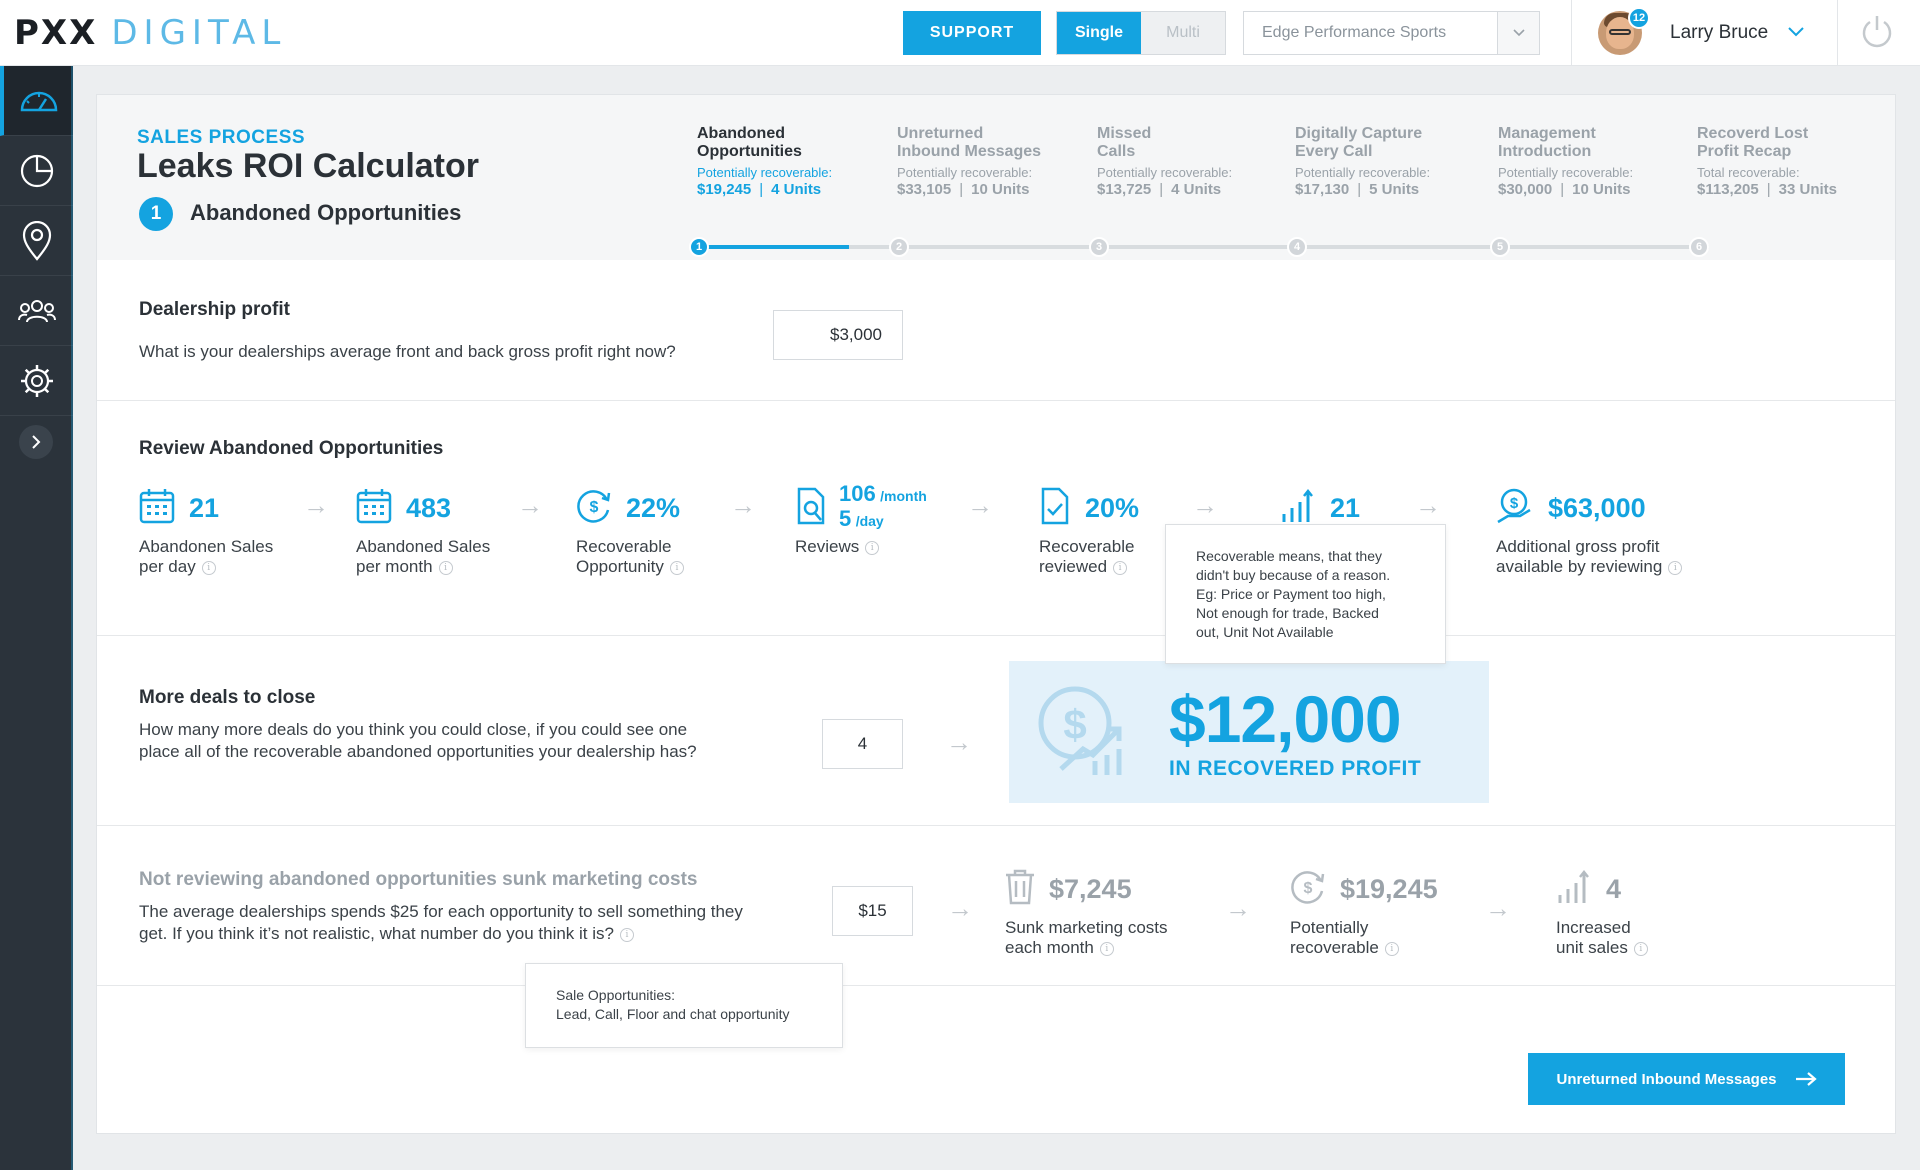 Image resolution: width=1920 pixels, height=1170 pixels. What do you see at coordinates (199, 33) in the screenshot?
I see `brand-name: DIGITAL` at bounding box center [199, 33].